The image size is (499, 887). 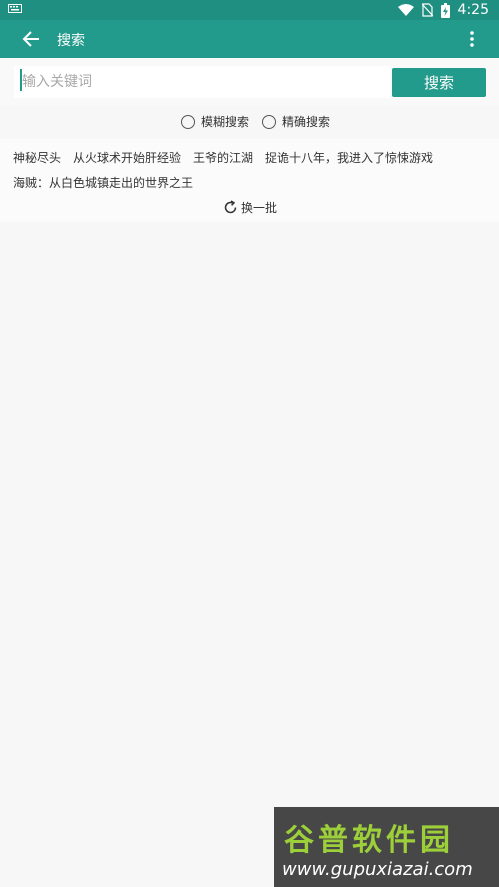 I want to click on search-mode-group: 模糊搜索 精确搜索, so click(x=249, y=122).